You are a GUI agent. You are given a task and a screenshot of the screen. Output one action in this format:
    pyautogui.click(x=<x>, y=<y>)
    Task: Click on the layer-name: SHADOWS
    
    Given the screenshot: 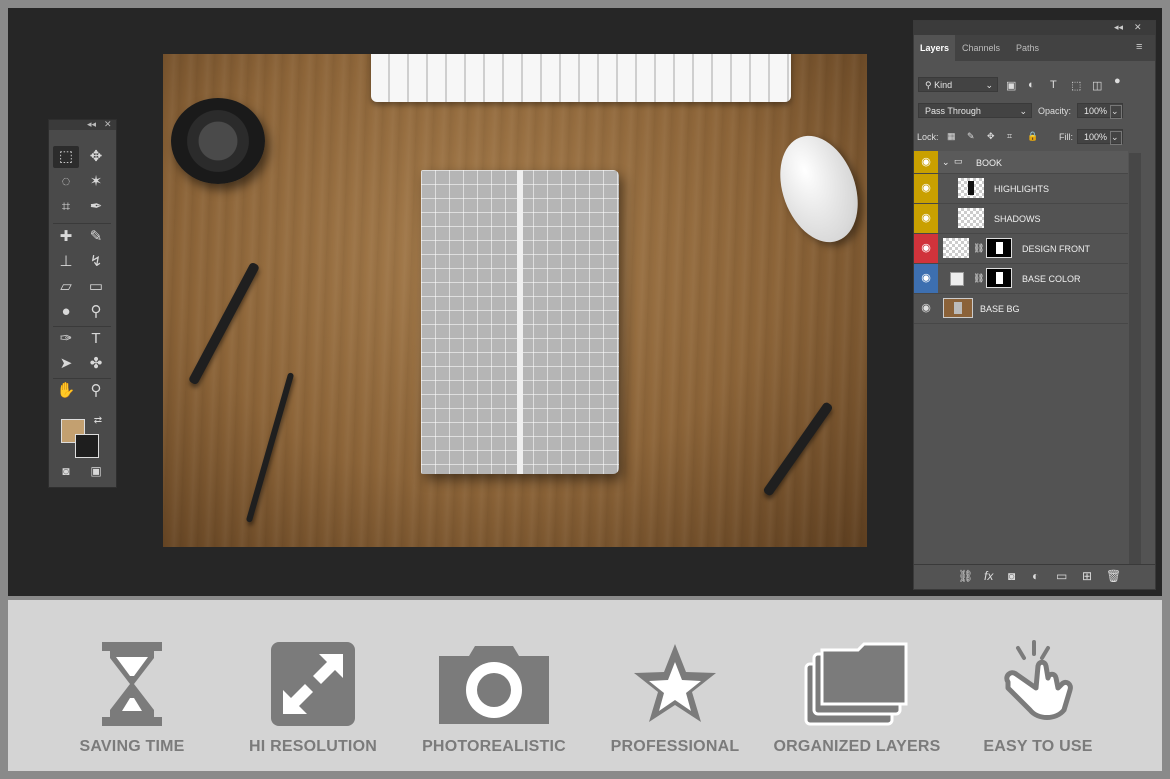 What is the action you would take?
    pyautogui.click(x=1017, y=219)
    